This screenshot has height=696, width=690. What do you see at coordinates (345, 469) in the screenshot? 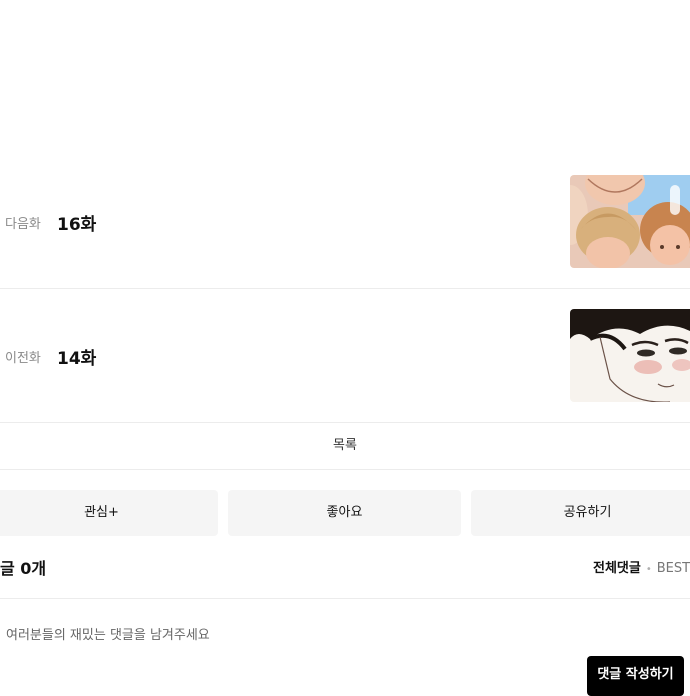
I see `list-bottom-divider` at bounding box center [345, 469].